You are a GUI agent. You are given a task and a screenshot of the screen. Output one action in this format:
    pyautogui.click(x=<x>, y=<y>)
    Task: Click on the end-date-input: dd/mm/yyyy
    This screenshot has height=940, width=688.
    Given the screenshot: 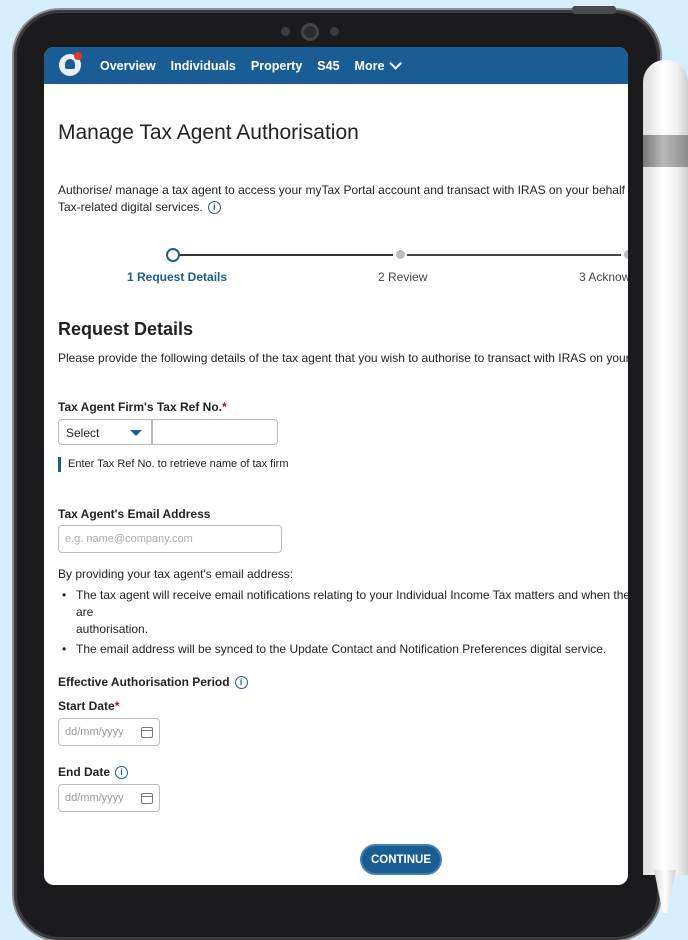 What is the action you would take?
    pyautogui.click(x=109, y=798)
    